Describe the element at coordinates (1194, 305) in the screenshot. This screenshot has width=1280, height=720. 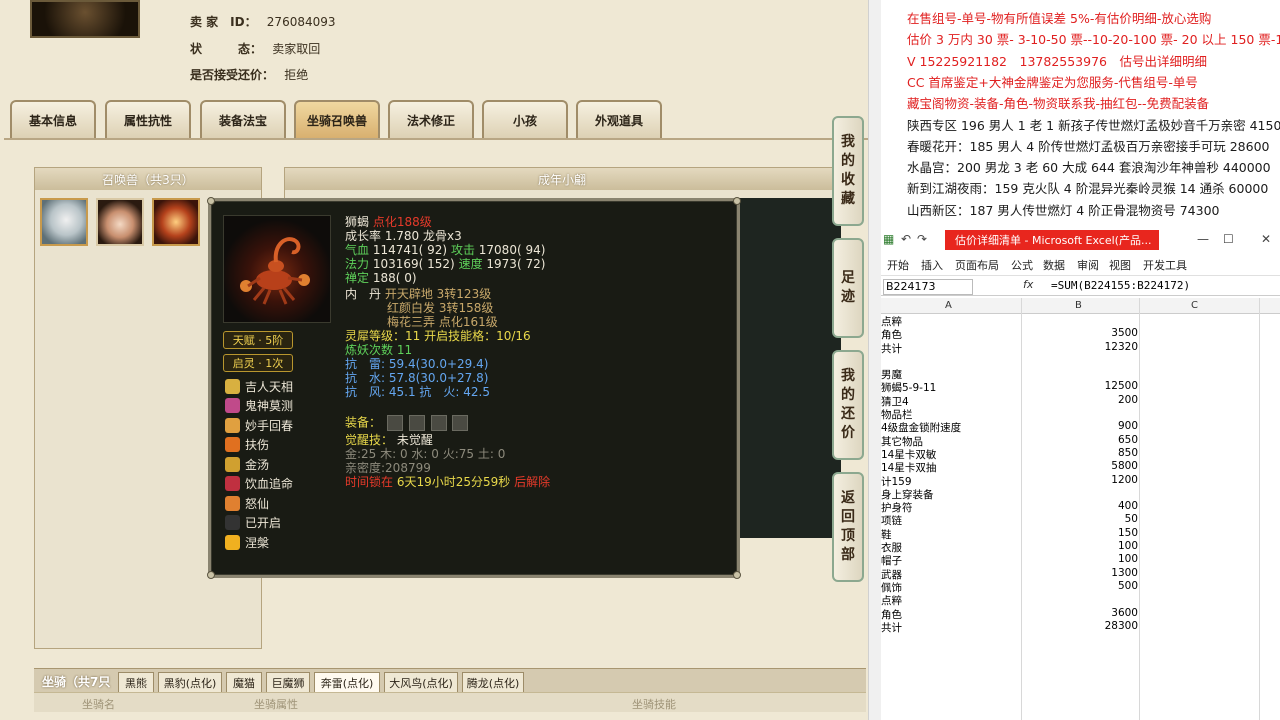
I see `column-header-c: C` at that location.